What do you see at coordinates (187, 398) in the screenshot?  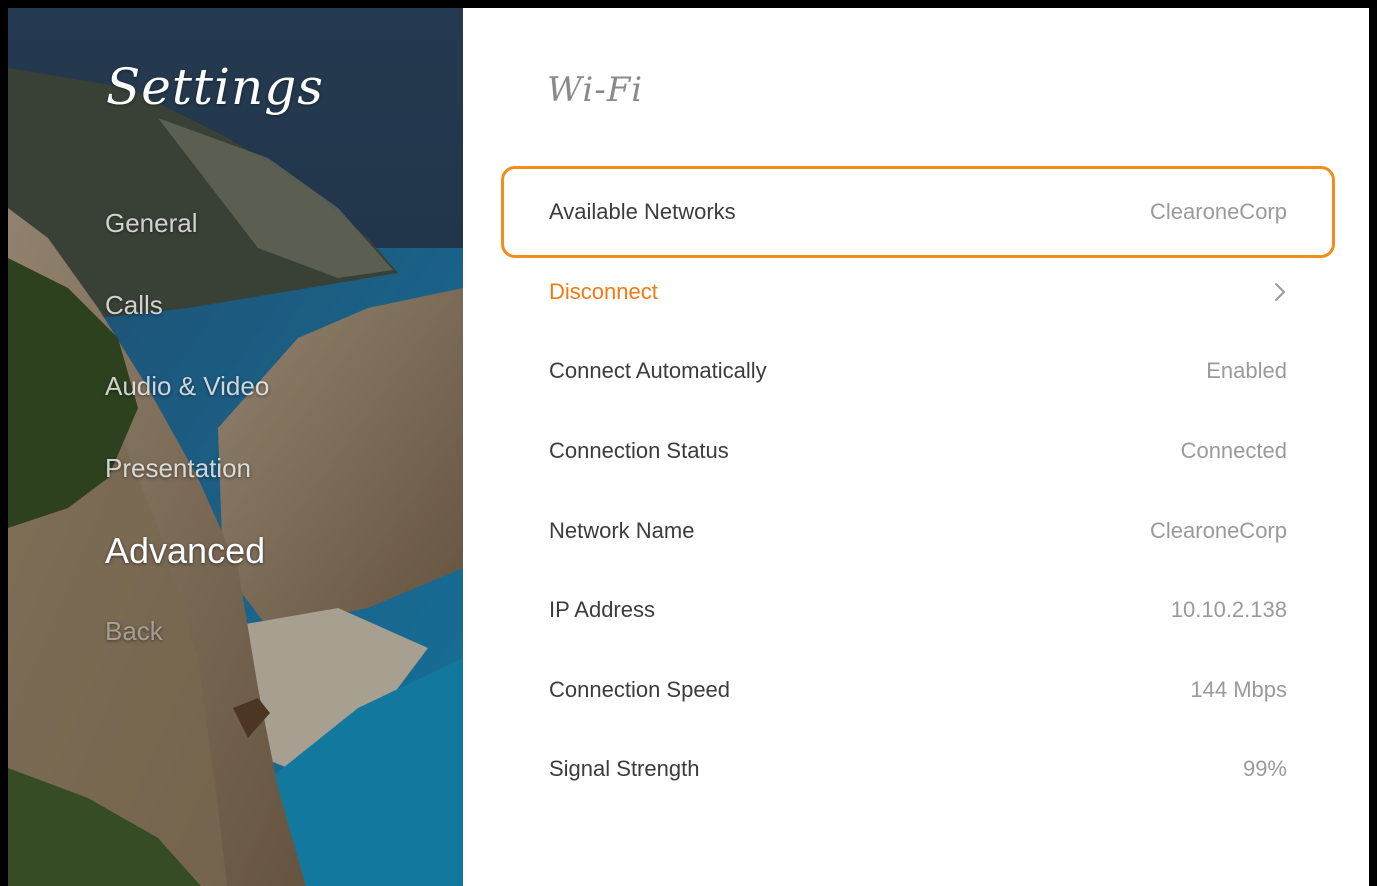 I see `sidebar-item-audio-video: Audio & Video` at bounding box center [187, 398].